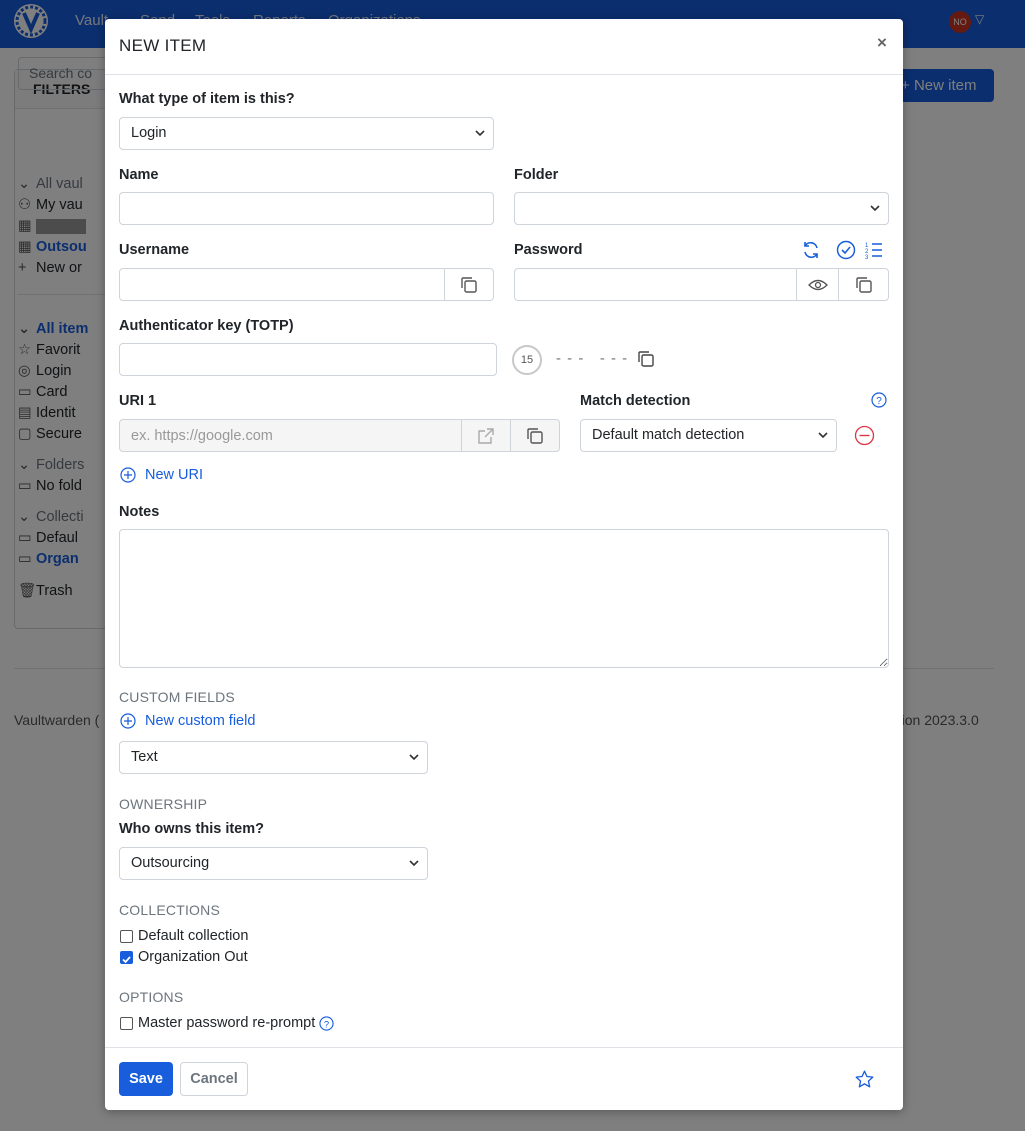 Image resolution: width=1025 pixels, height=1131 pixels. I want to click on match-detection-label: Match detection, so click(635, 401).